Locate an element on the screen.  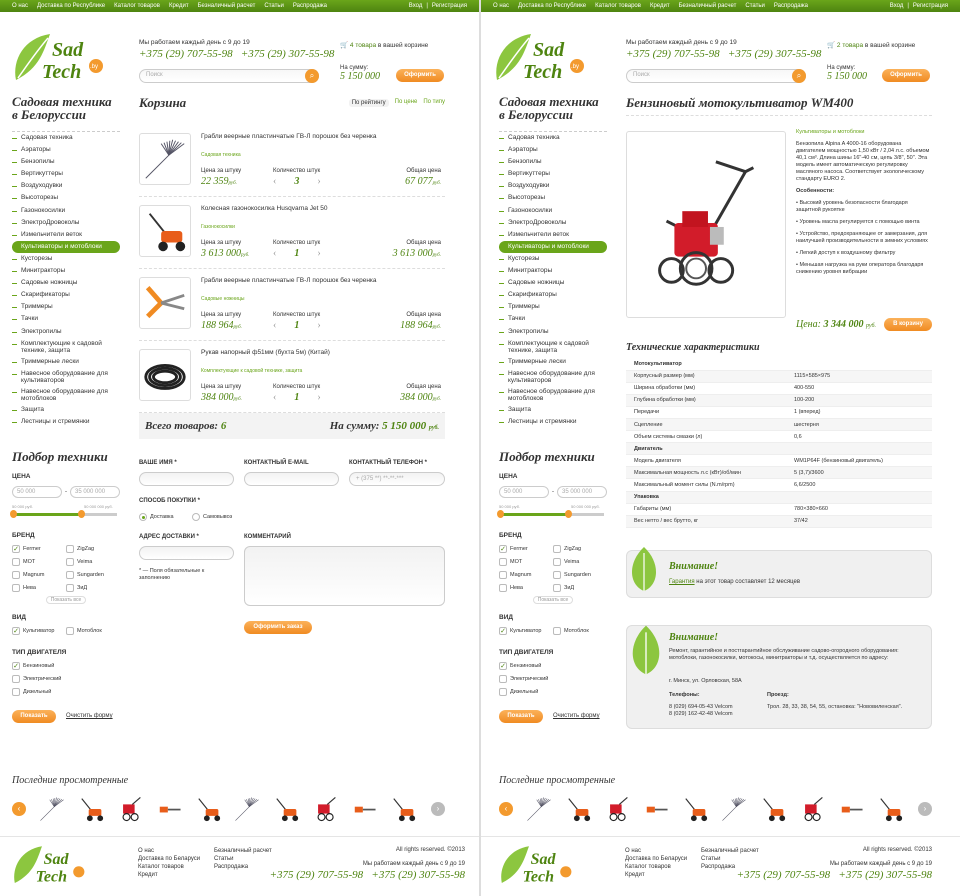
item-category: Газонокосилки is located at coordinates (218, 227).